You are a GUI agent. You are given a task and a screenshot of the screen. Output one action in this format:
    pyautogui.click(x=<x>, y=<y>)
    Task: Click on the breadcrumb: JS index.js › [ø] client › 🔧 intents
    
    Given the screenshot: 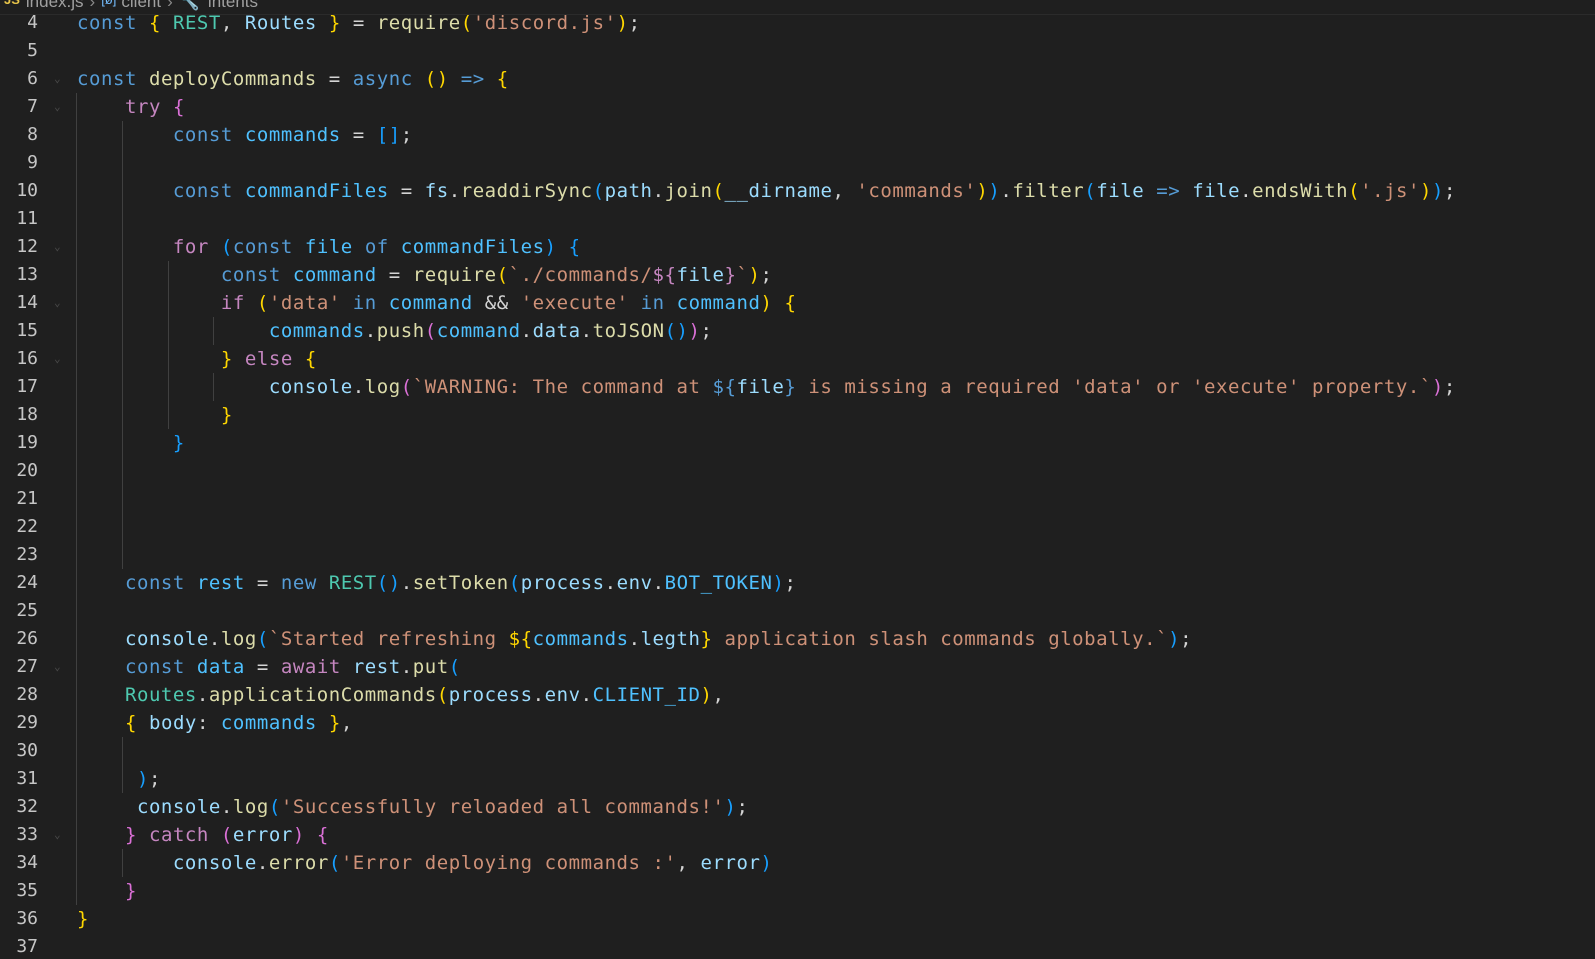 What is the action you would take?
    pyautogui.click(x=797, y=7)
    